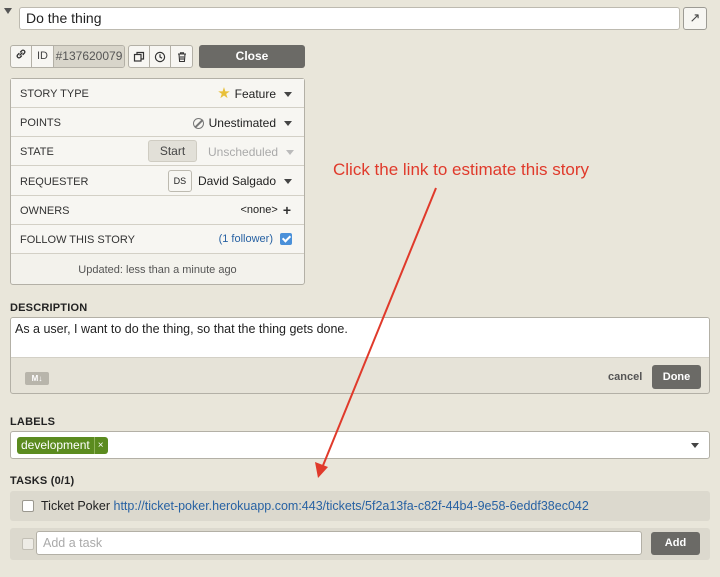  What do you see at coordinates (54, 94) in the screenshot?
I see `story-type-label: STORY TYPE` at bounding box center [54, 94].